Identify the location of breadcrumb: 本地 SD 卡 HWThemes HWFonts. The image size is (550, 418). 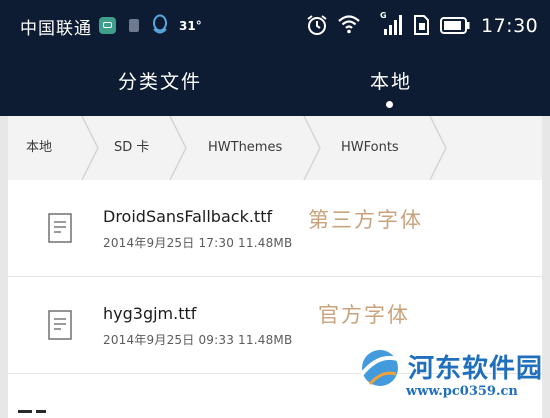
(275, 148).